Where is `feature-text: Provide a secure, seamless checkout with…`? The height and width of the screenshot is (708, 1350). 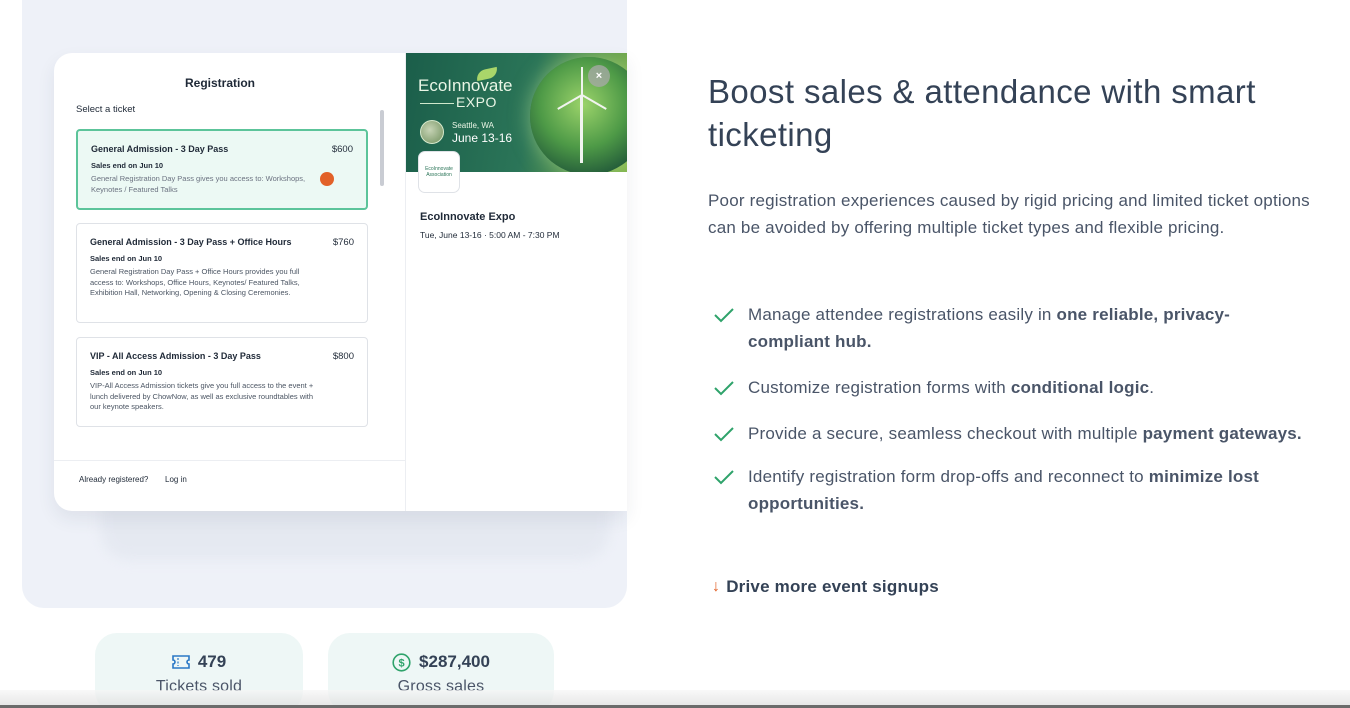
feature-text: Provide a secure, seamless checkout with… is located at coordinates (945, 433).